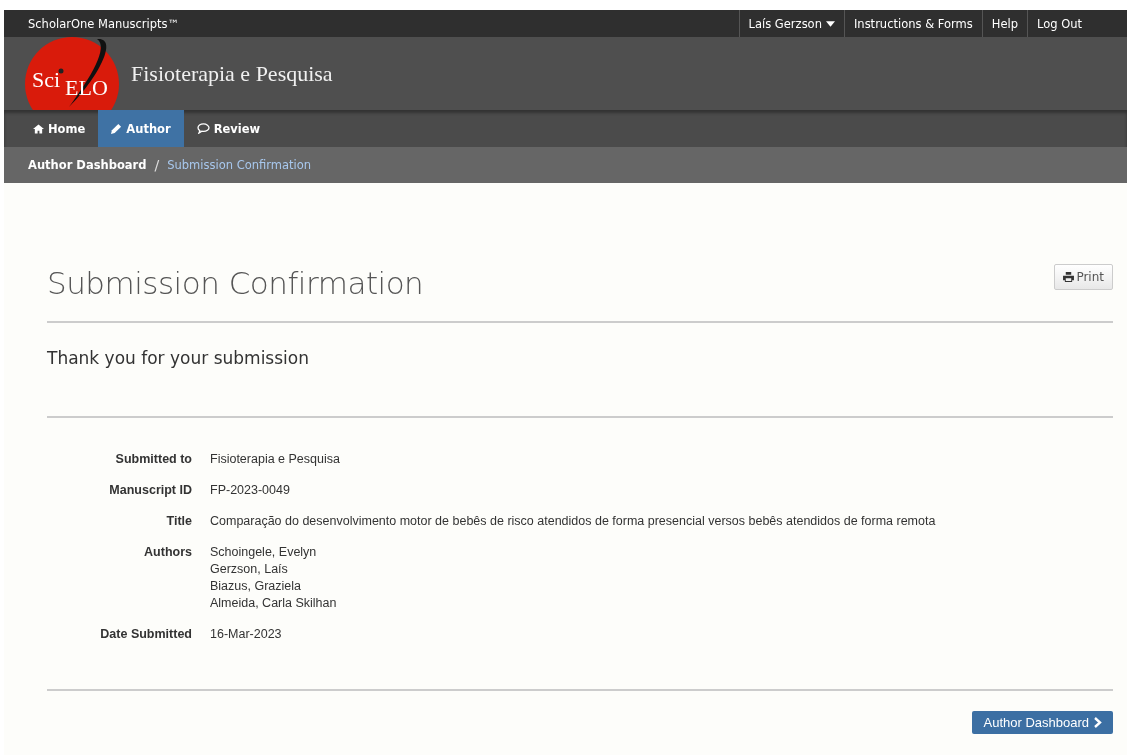  Describe the element at coordinates (59, 128) in the screenshot. I see `nav-tab: Home` at that location.